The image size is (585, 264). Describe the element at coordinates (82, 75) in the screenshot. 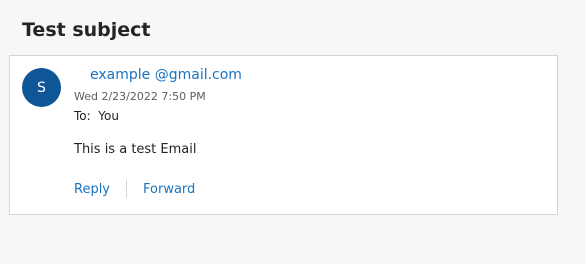

I see `sender-name-redacted` at that location.